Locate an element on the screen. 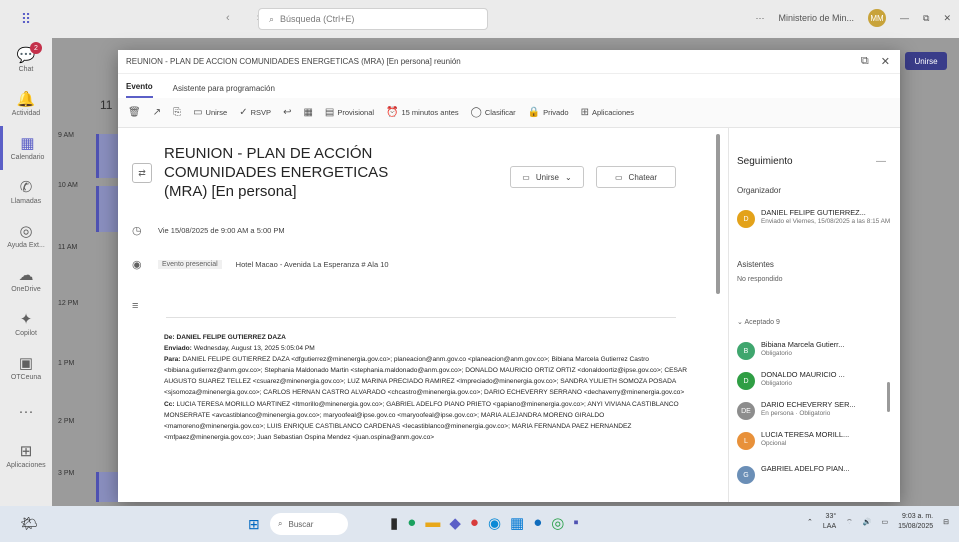 The height and width of the screenshot is (542, 959). weather-widget-icon: 🌤 is located at coordinates (29, 523).